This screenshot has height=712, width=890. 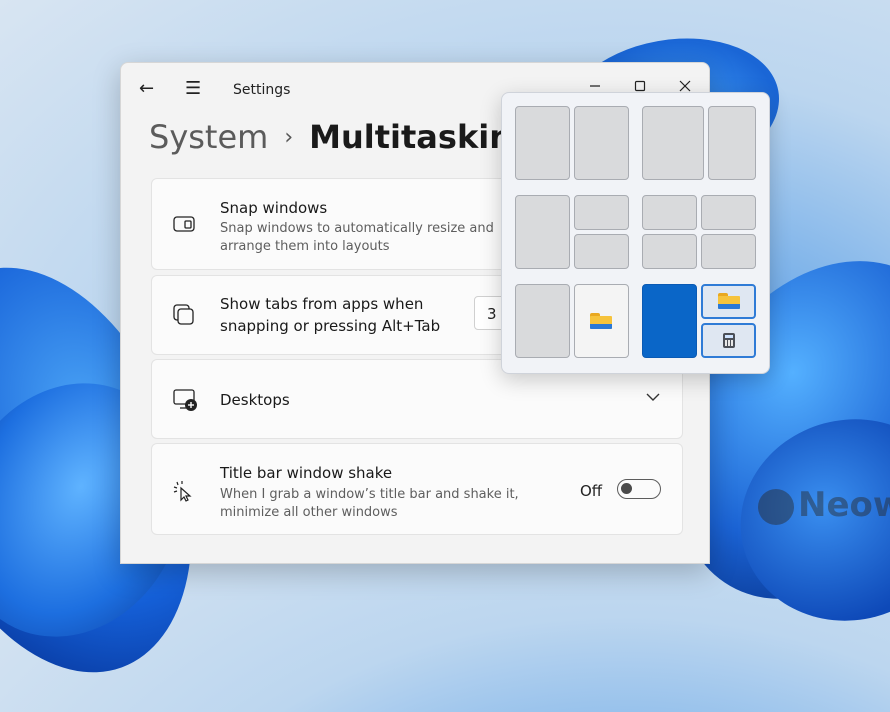 What do you see at coordinates (184, 315) in the screenshot?
I see `tabs-icon` at bounding box center [184, 315].